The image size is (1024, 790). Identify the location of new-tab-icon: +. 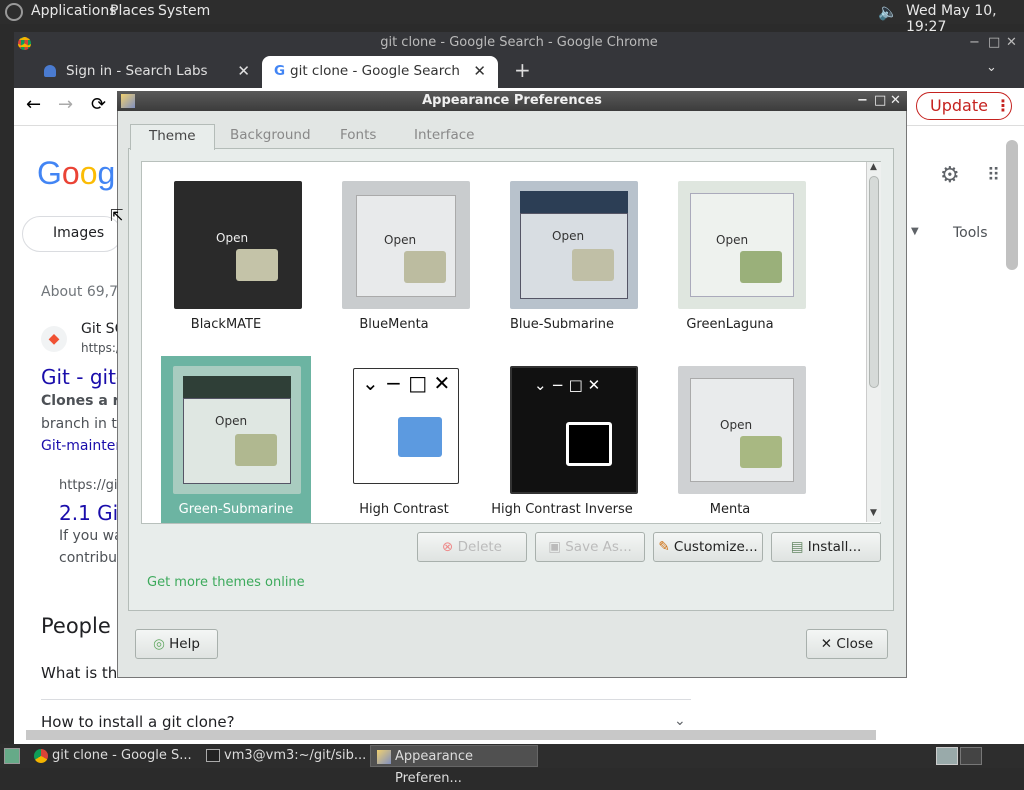
(522, 70).